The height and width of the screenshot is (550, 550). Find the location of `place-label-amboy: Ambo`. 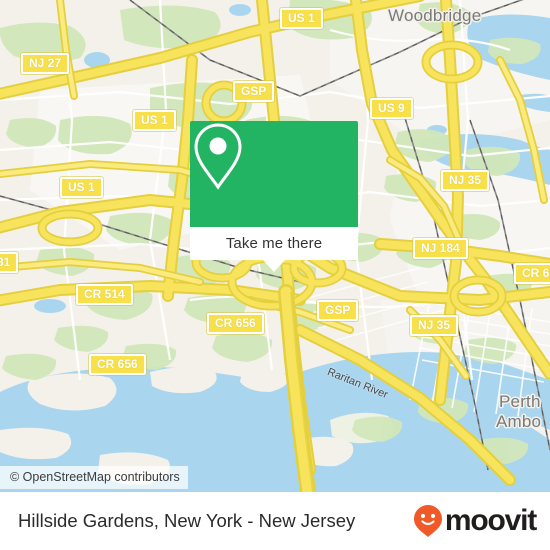

place-label-amboy: Ambo is located at coordinates (519, 421).